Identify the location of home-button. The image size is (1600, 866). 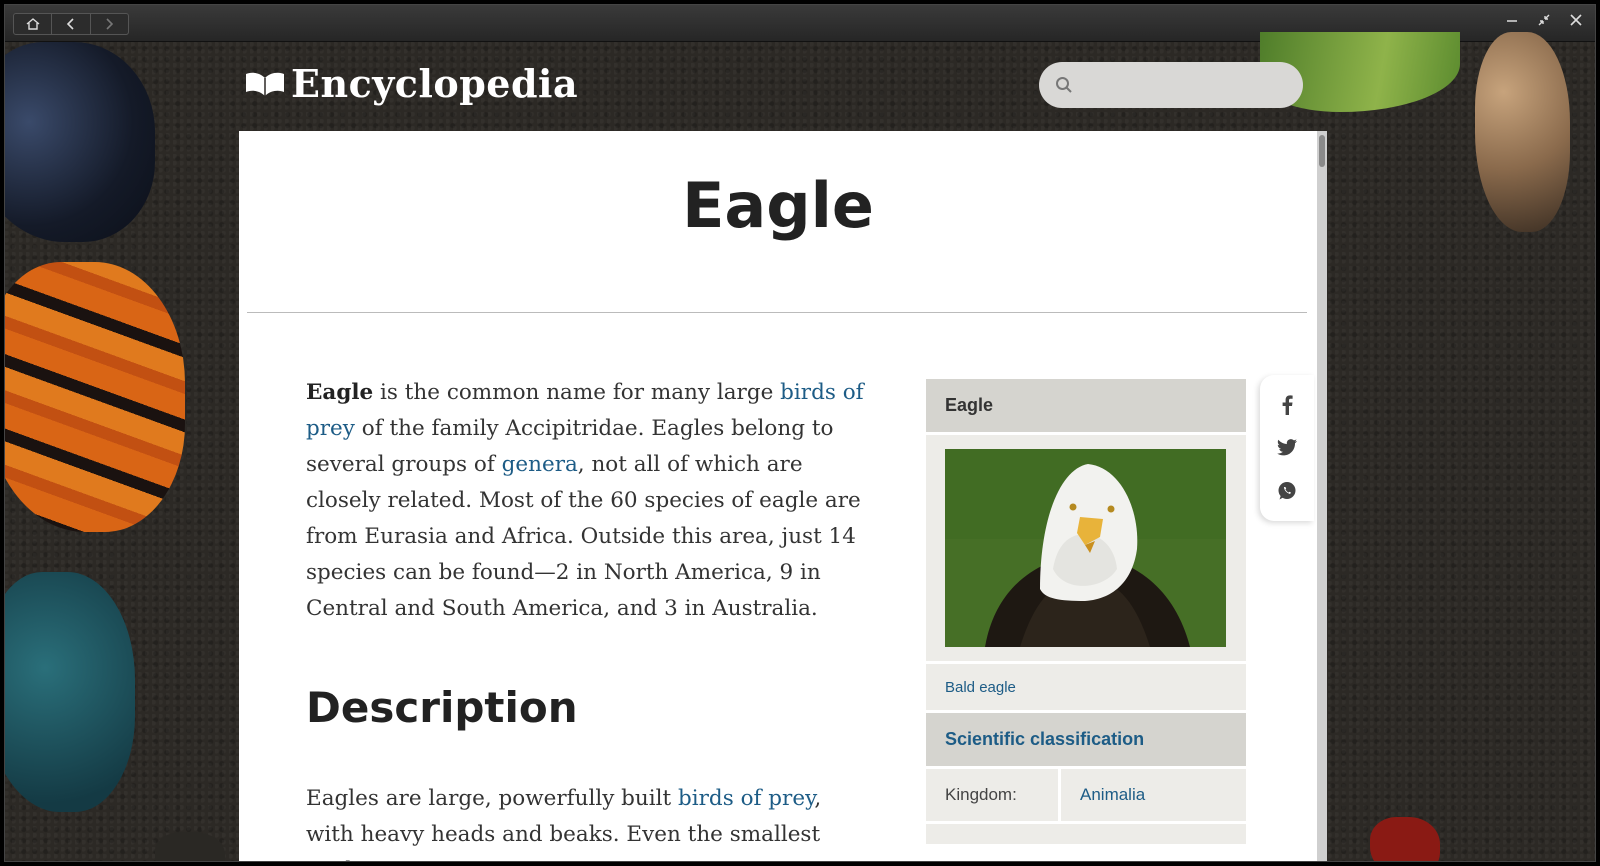
(33, 24).